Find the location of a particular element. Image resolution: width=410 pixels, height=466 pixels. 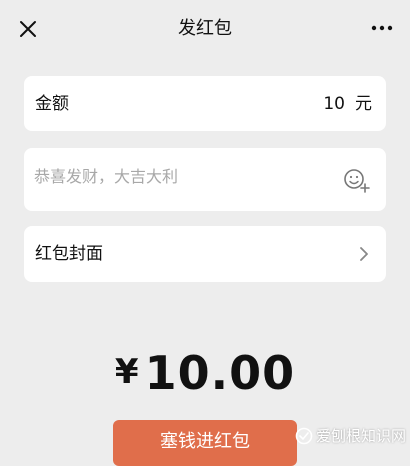

currency-symbol: ¥ is located at coordinates (126, 372).